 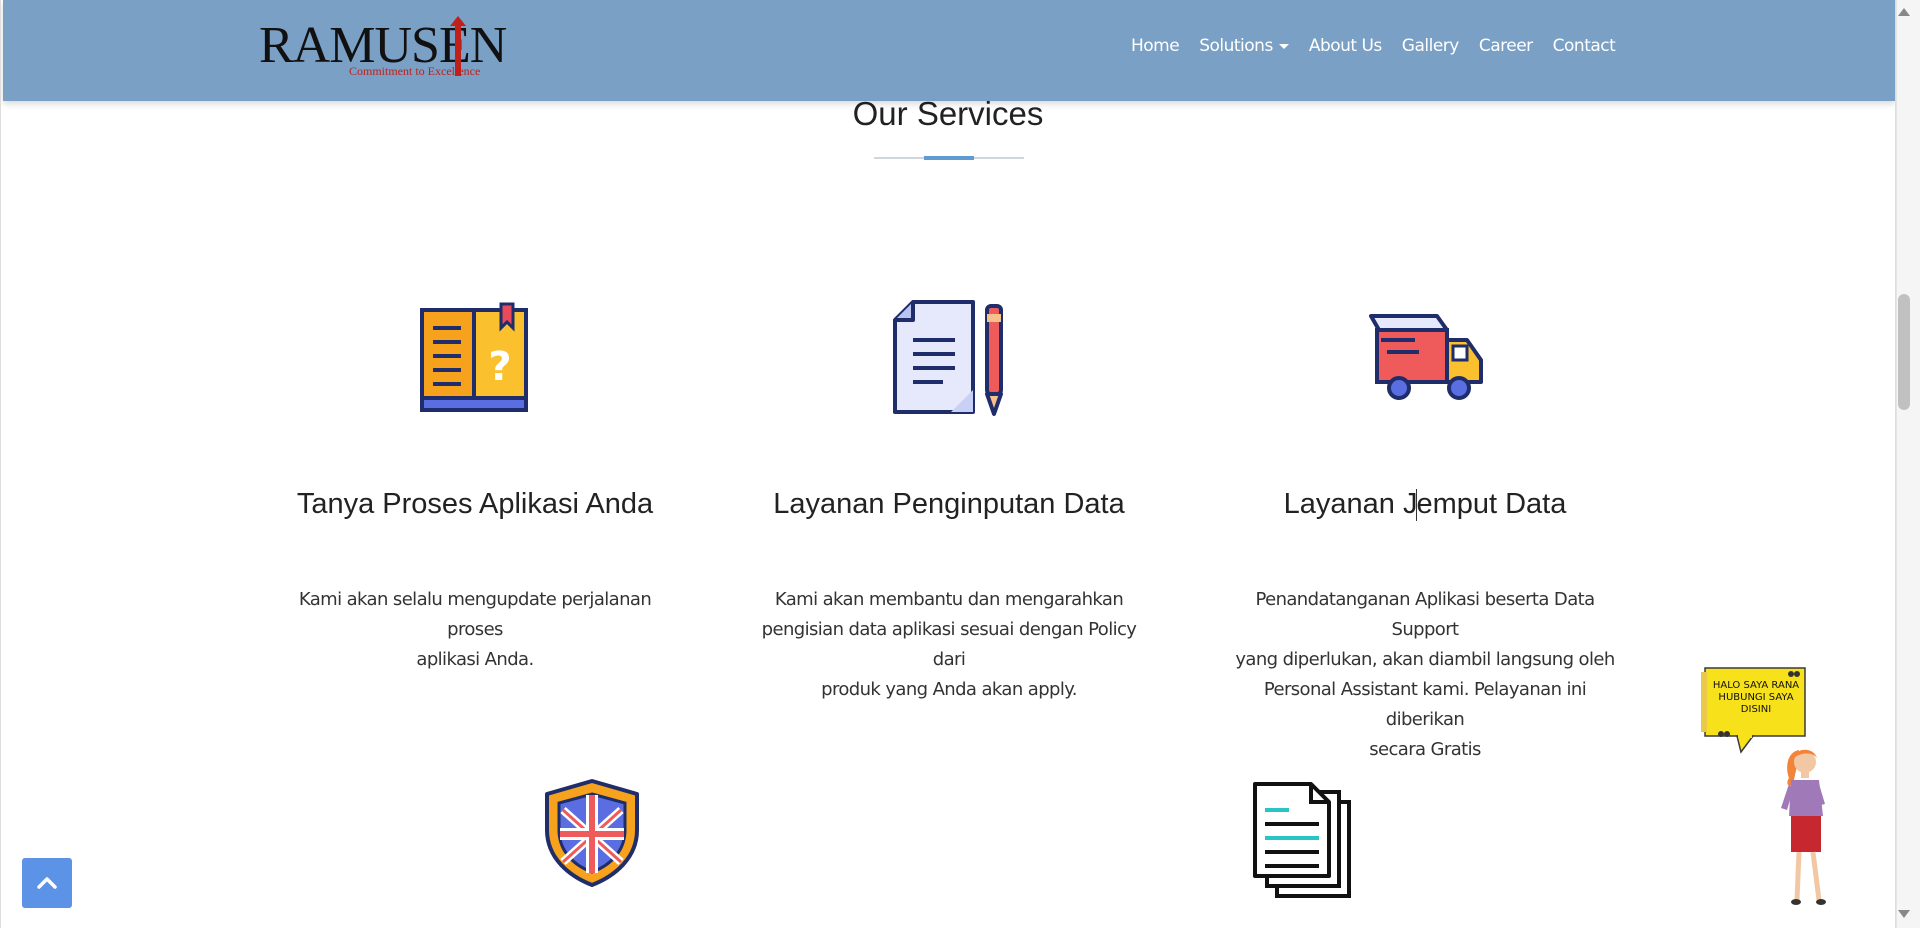 I want to click on chevron-up-icon, so click(x=47, y=883).